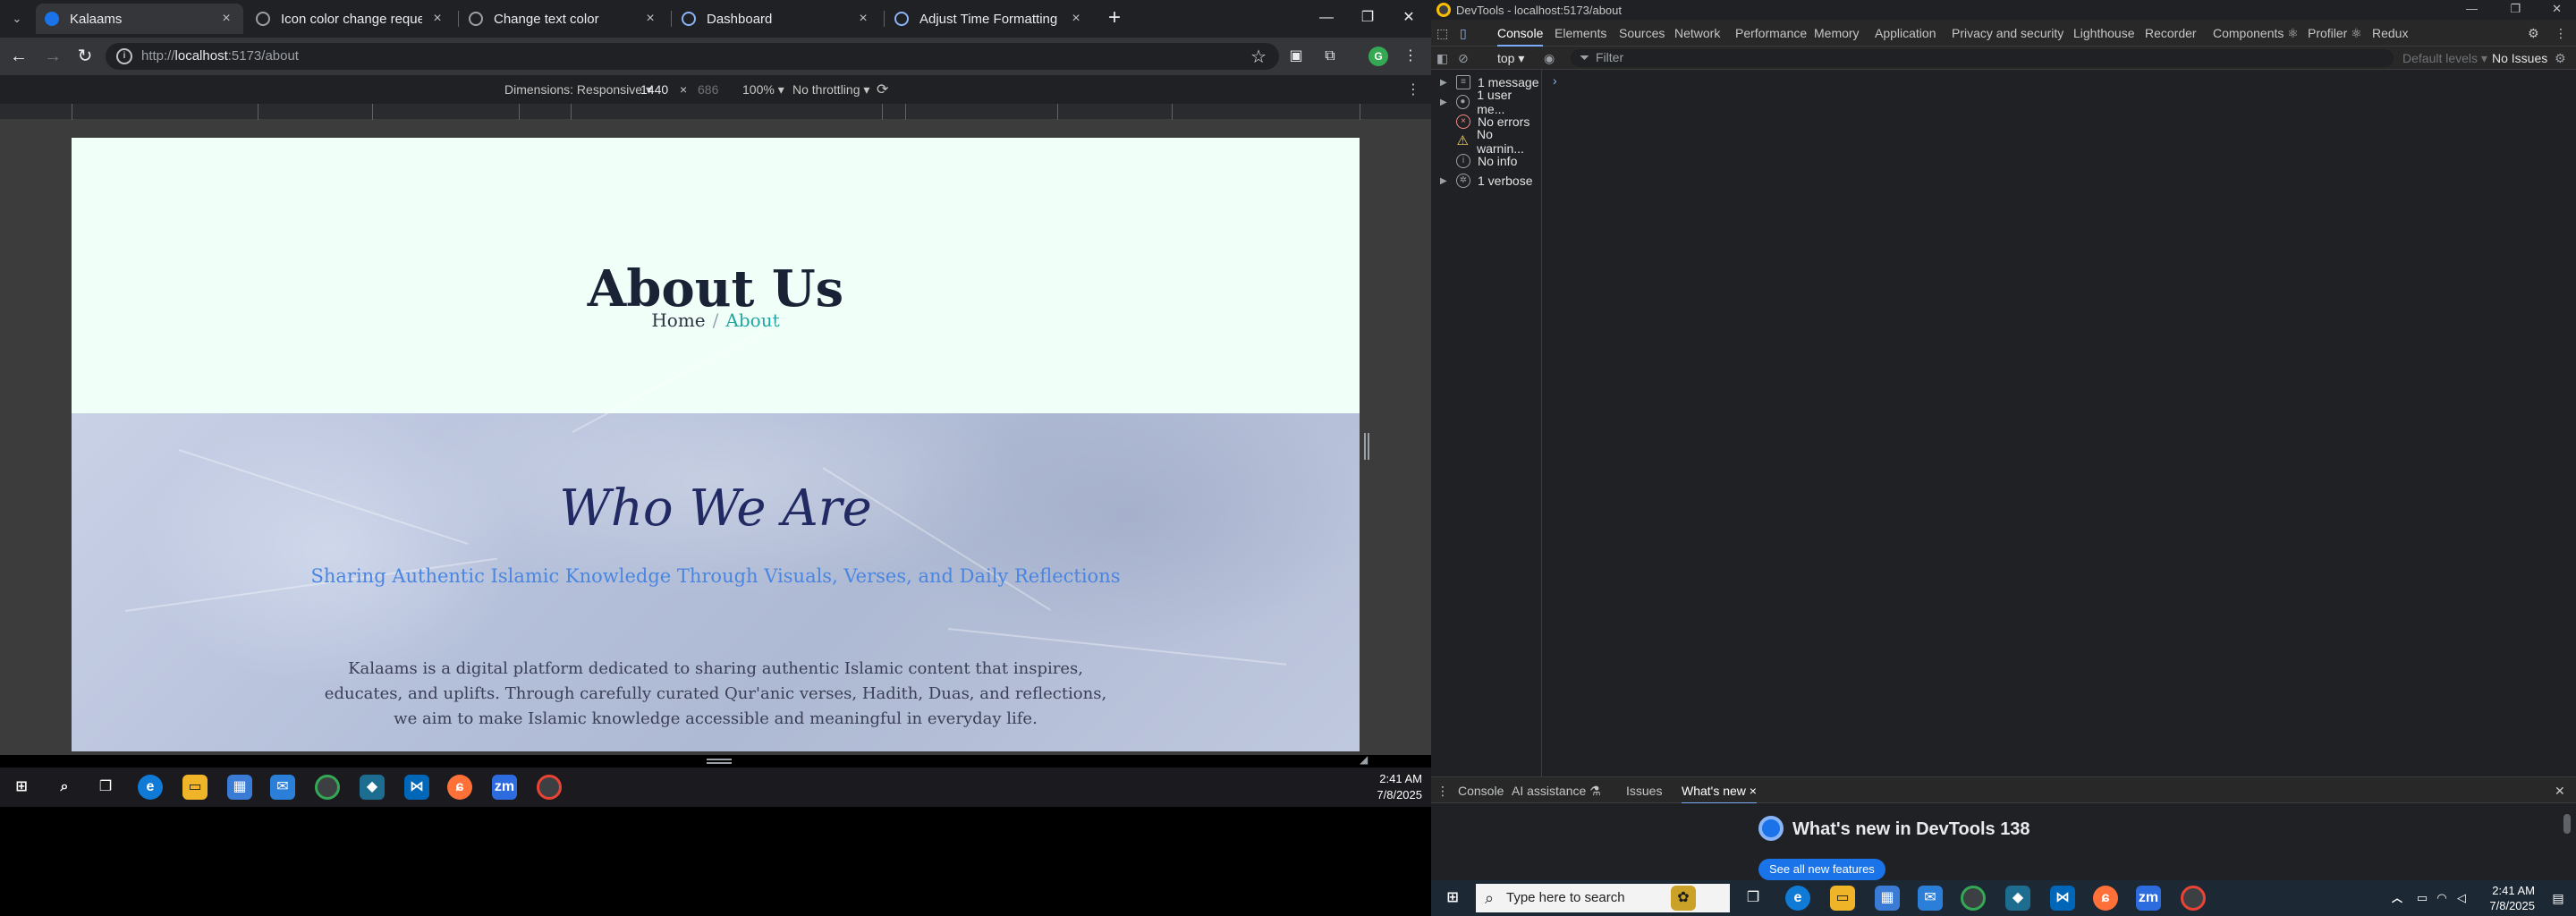 Image resolution: width=2576 pixels, height=916 pixels. What do you see at coordinates (2104, 33) in the screenshot?
I see `tab-lighthouse: Lighthouse` at bounding box center [2104, 33].